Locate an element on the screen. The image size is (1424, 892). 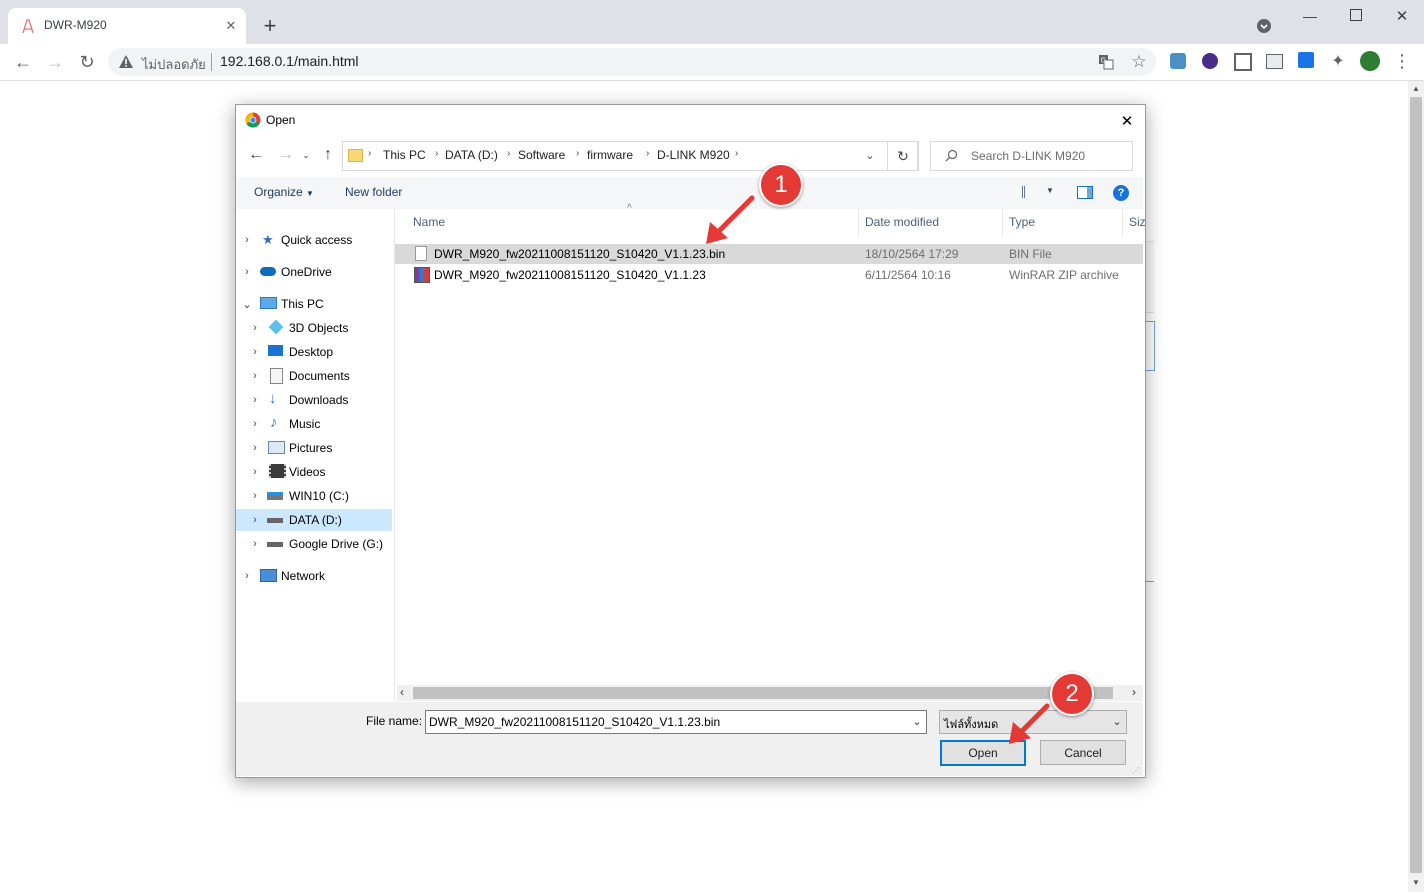
extension-upload-icon is located at coordinates (1306, 60).